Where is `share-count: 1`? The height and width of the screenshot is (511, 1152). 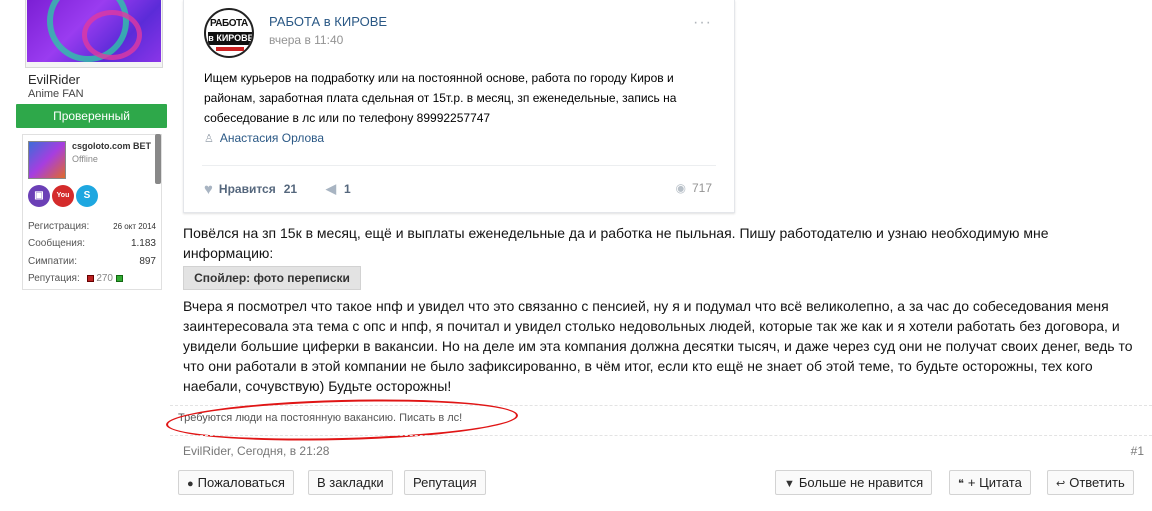
share-count: 1 is located at coordinates (347, 189).